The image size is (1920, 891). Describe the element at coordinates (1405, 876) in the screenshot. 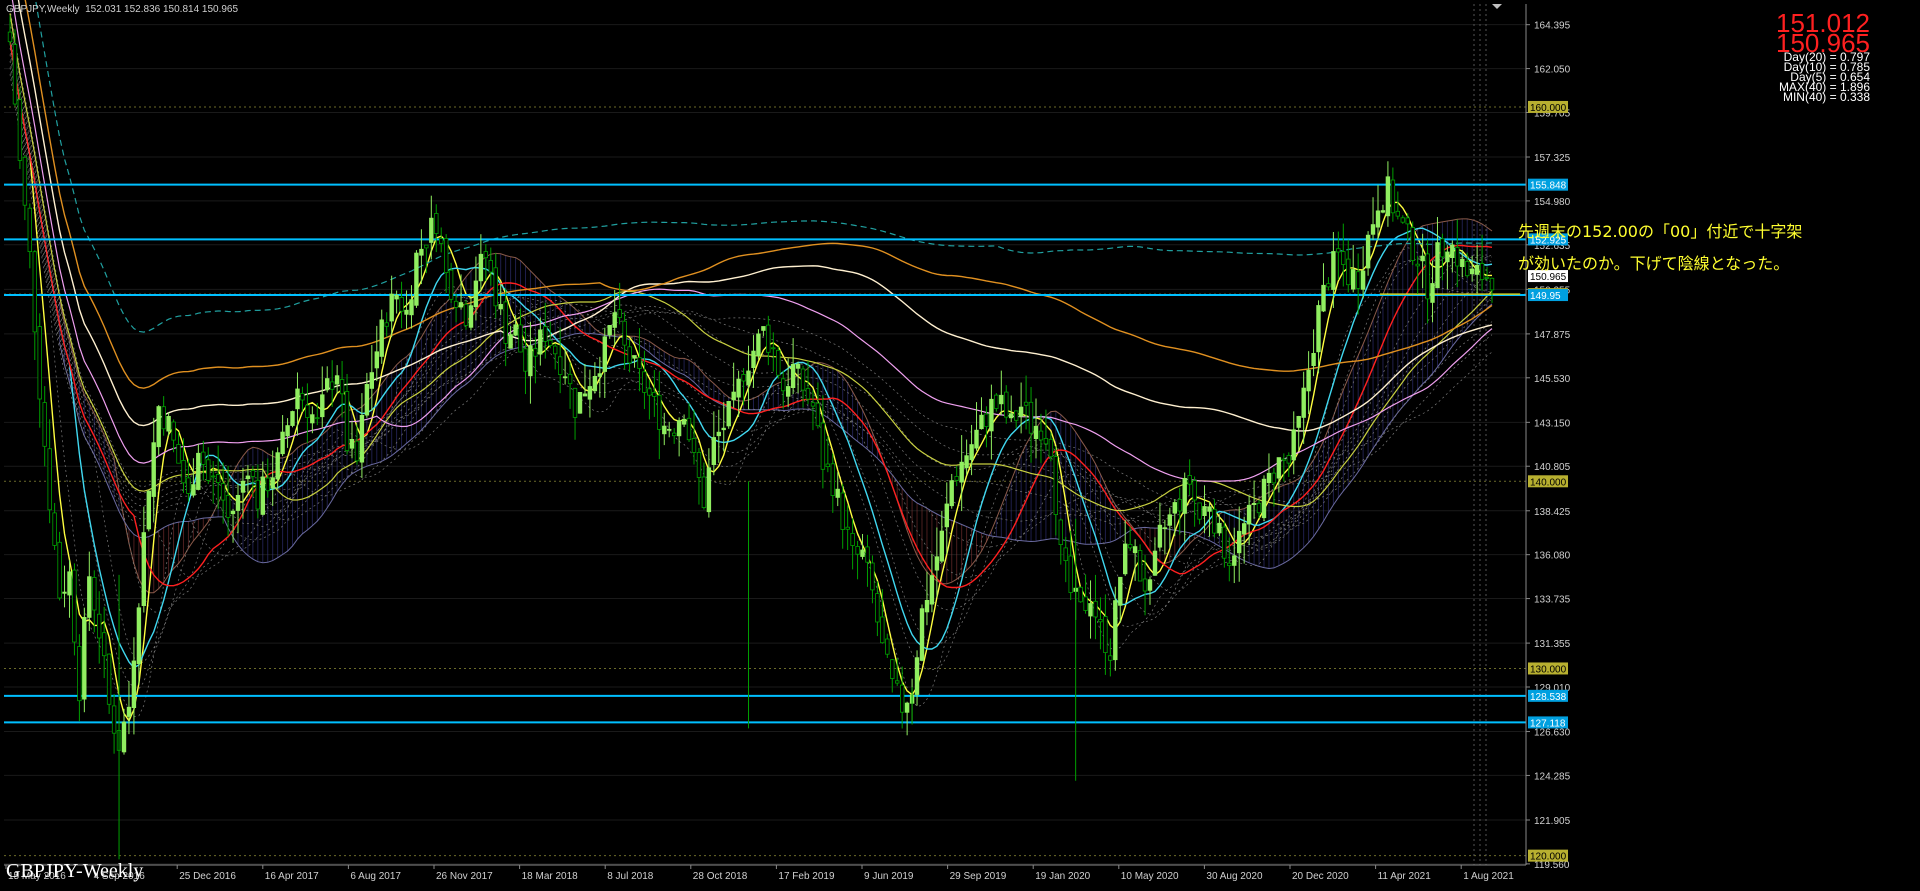

I see `time-tick-label: 11 Apr 2021` at that location.